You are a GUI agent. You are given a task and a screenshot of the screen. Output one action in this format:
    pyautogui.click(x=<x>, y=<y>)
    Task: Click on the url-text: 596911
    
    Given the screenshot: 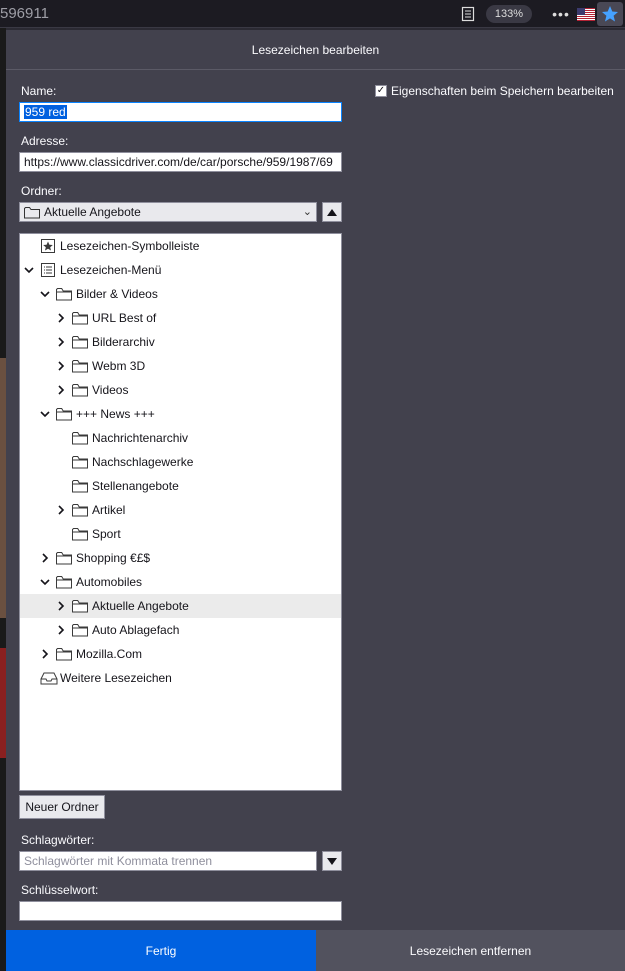 What is the action you would take?
    pyautogui.click(x=24, y=13)
    